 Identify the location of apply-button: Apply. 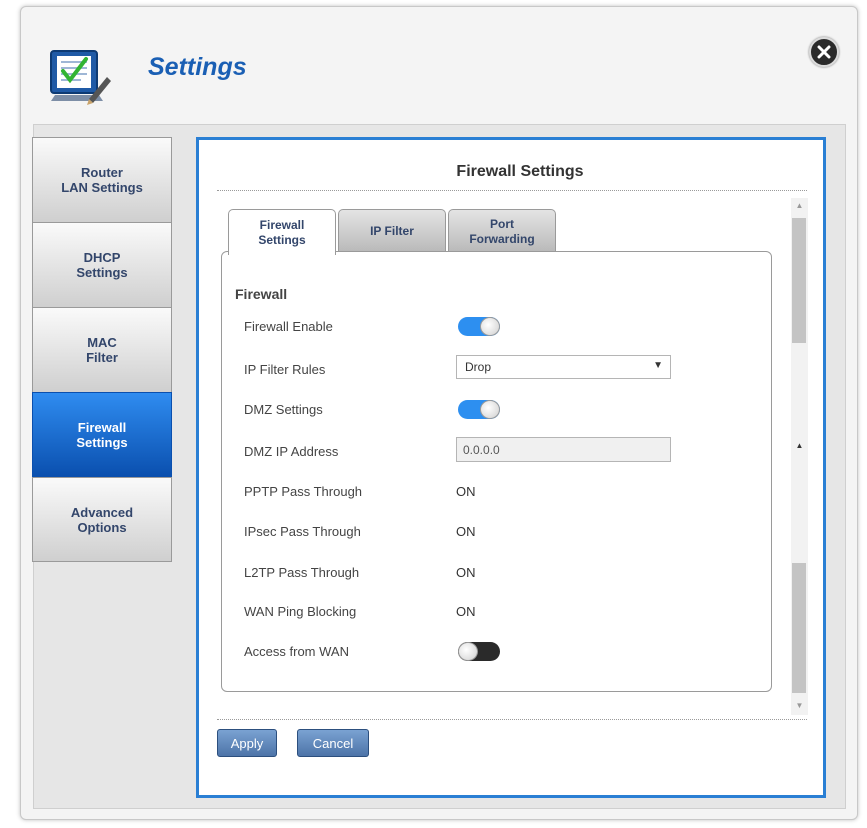
(247, 743).